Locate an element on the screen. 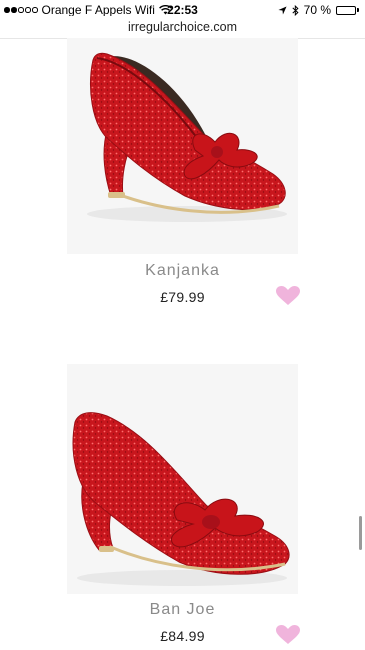  battery-percent: 70 % is located at coordinates (317, 10).